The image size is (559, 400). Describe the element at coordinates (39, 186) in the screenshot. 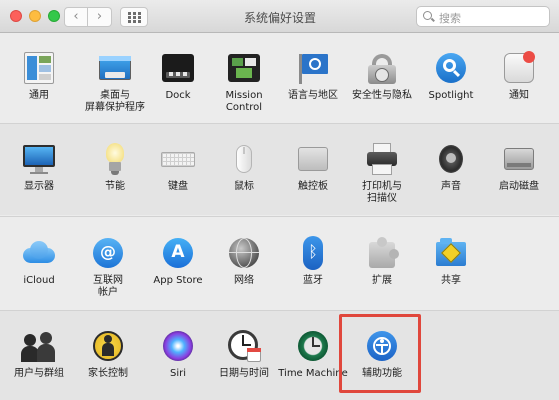

I see `pref-pane-label: 显示器` at that location.